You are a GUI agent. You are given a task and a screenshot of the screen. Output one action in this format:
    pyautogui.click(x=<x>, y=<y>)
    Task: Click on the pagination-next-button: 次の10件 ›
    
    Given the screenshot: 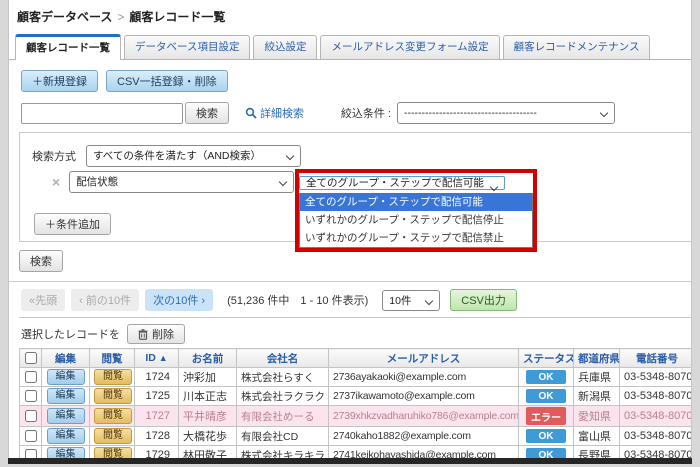 What is the action you would take?
    pyautogui.click(x=179, y=300)
    